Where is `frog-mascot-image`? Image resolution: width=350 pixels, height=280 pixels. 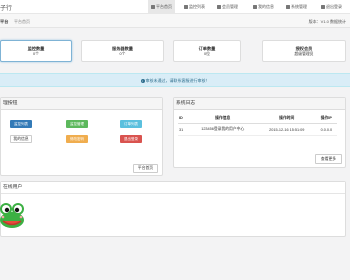
frog-mascot-image is located at coordinates (12, 215).